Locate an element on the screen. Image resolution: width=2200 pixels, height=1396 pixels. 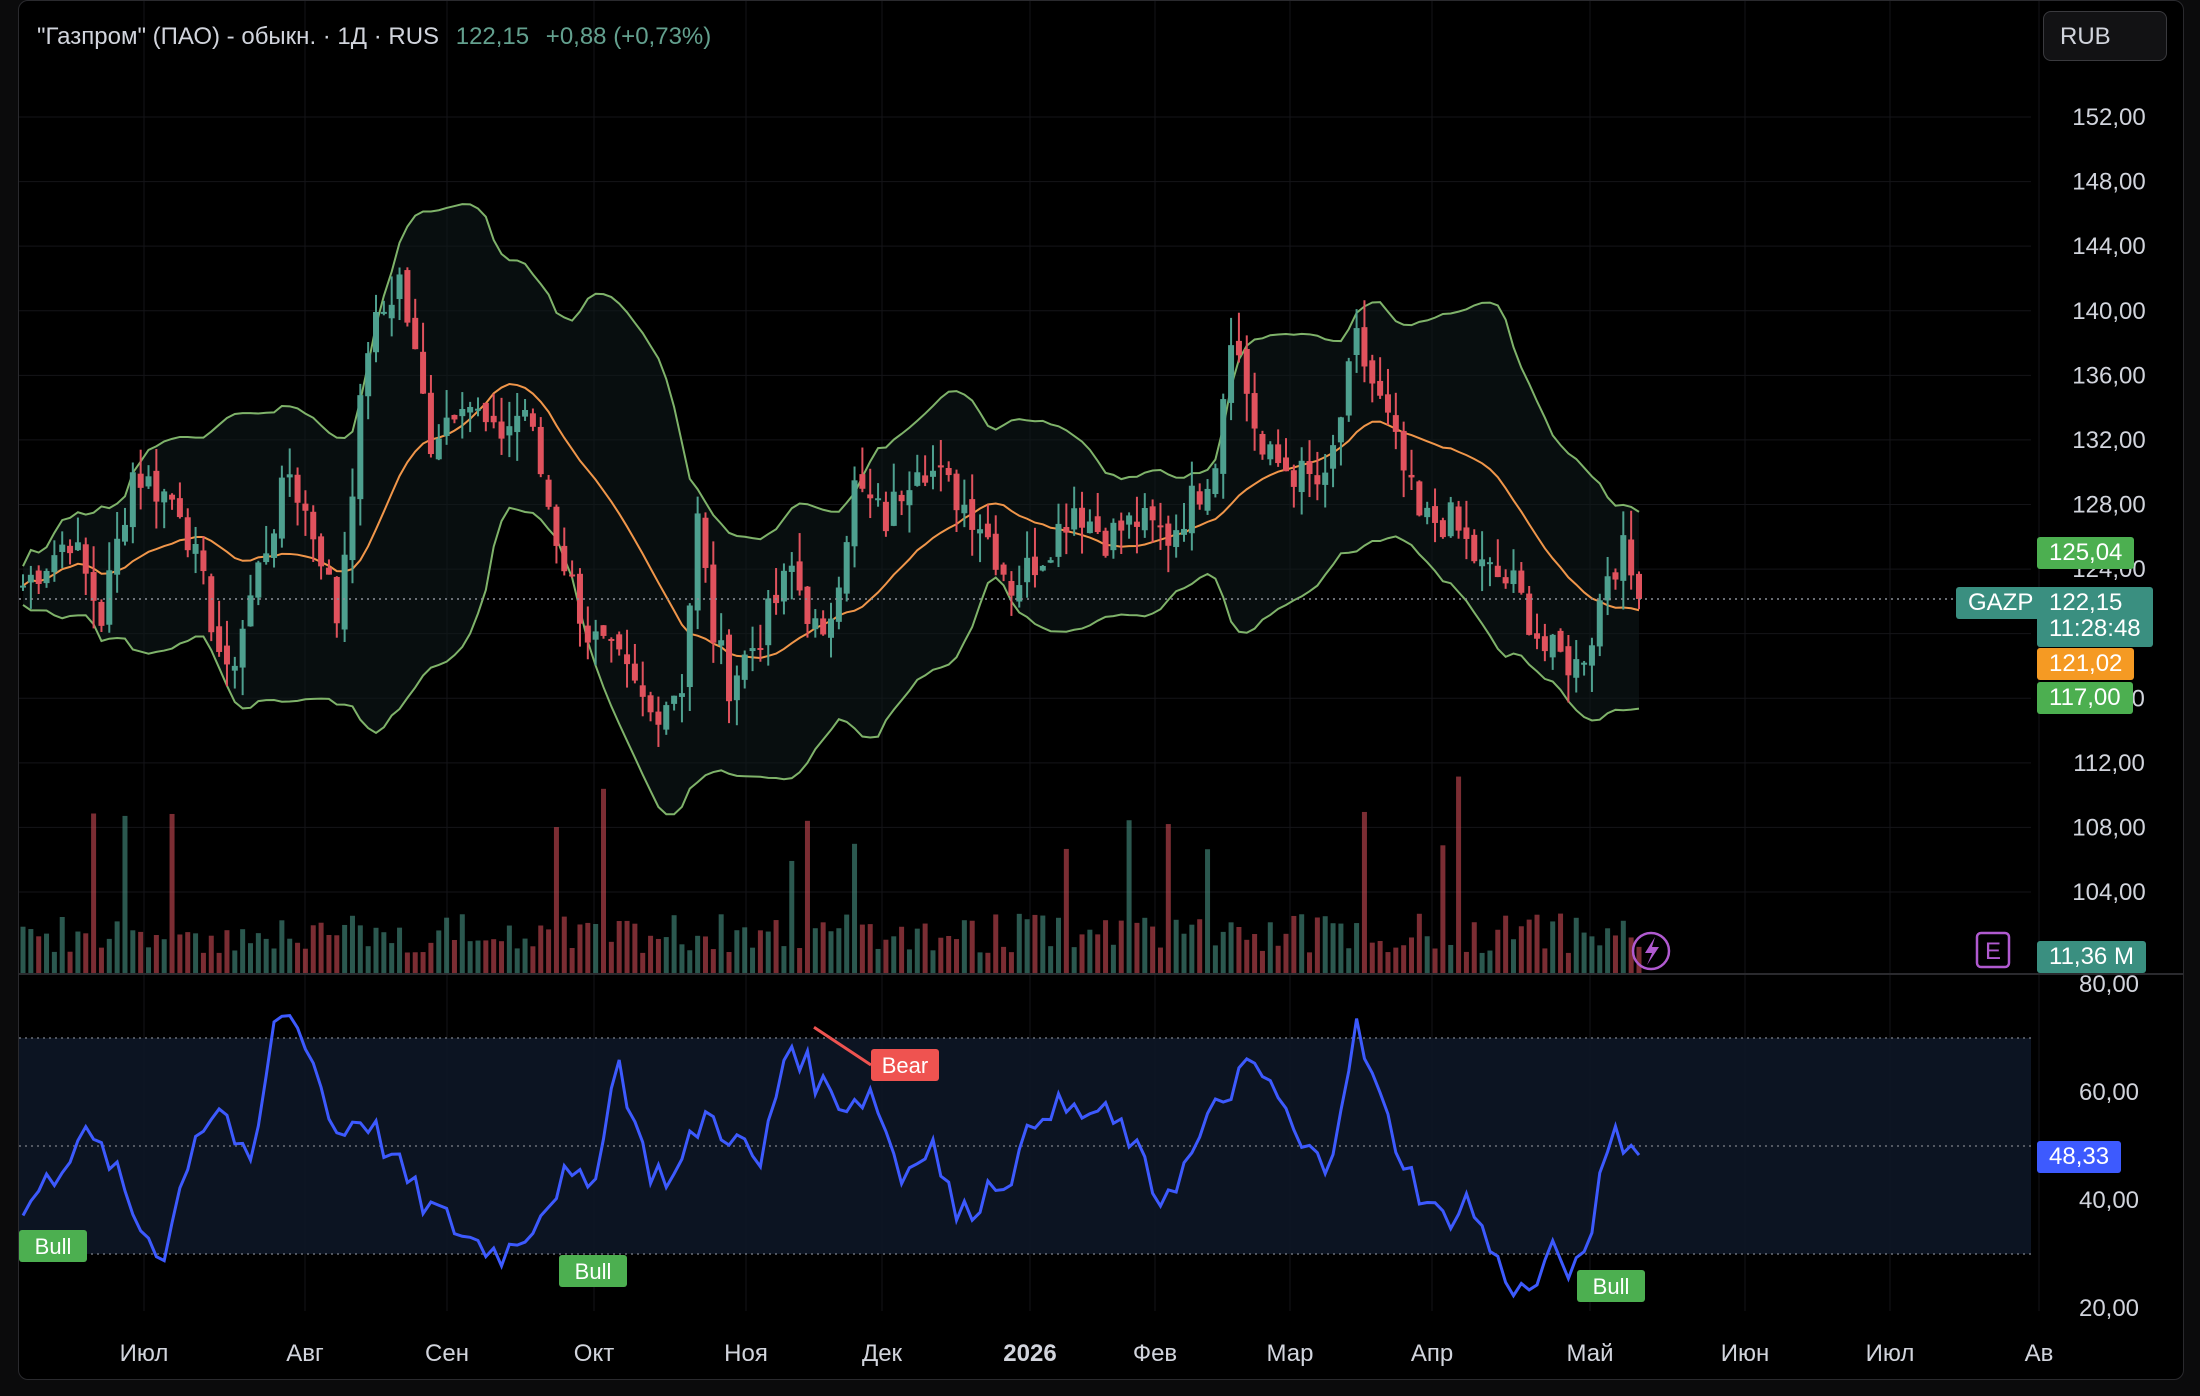
time-tick-label: 2026 is located at coordinates (1029, 1353).